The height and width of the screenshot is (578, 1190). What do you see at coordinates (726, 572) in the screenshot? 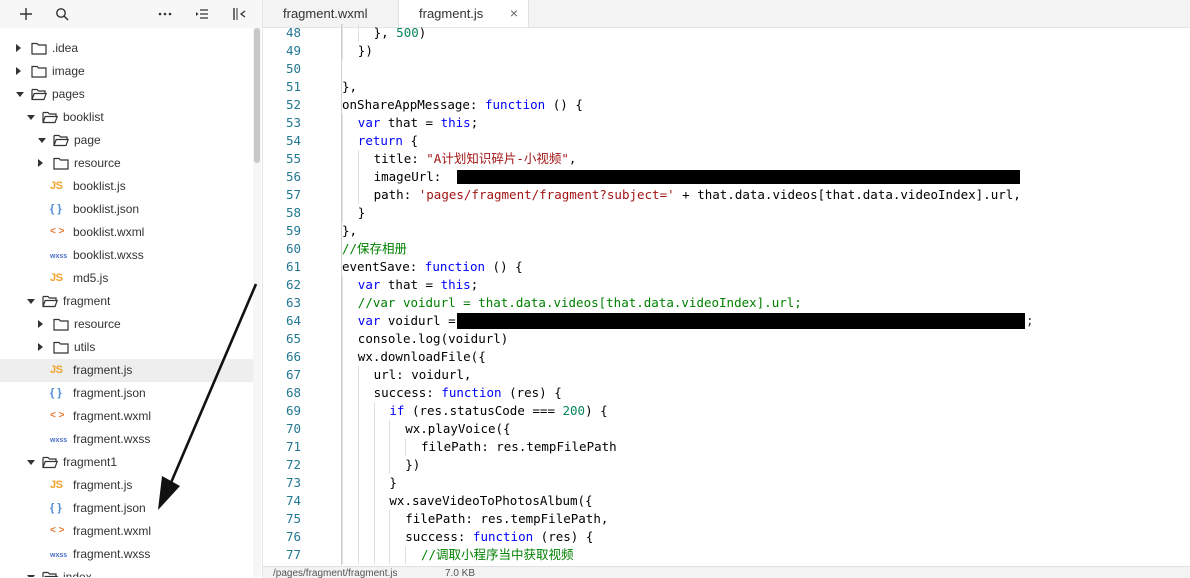
I see `status-bar: /pages/fragment/fragment.js 7.0 KB` at bounding box center [726, 572].